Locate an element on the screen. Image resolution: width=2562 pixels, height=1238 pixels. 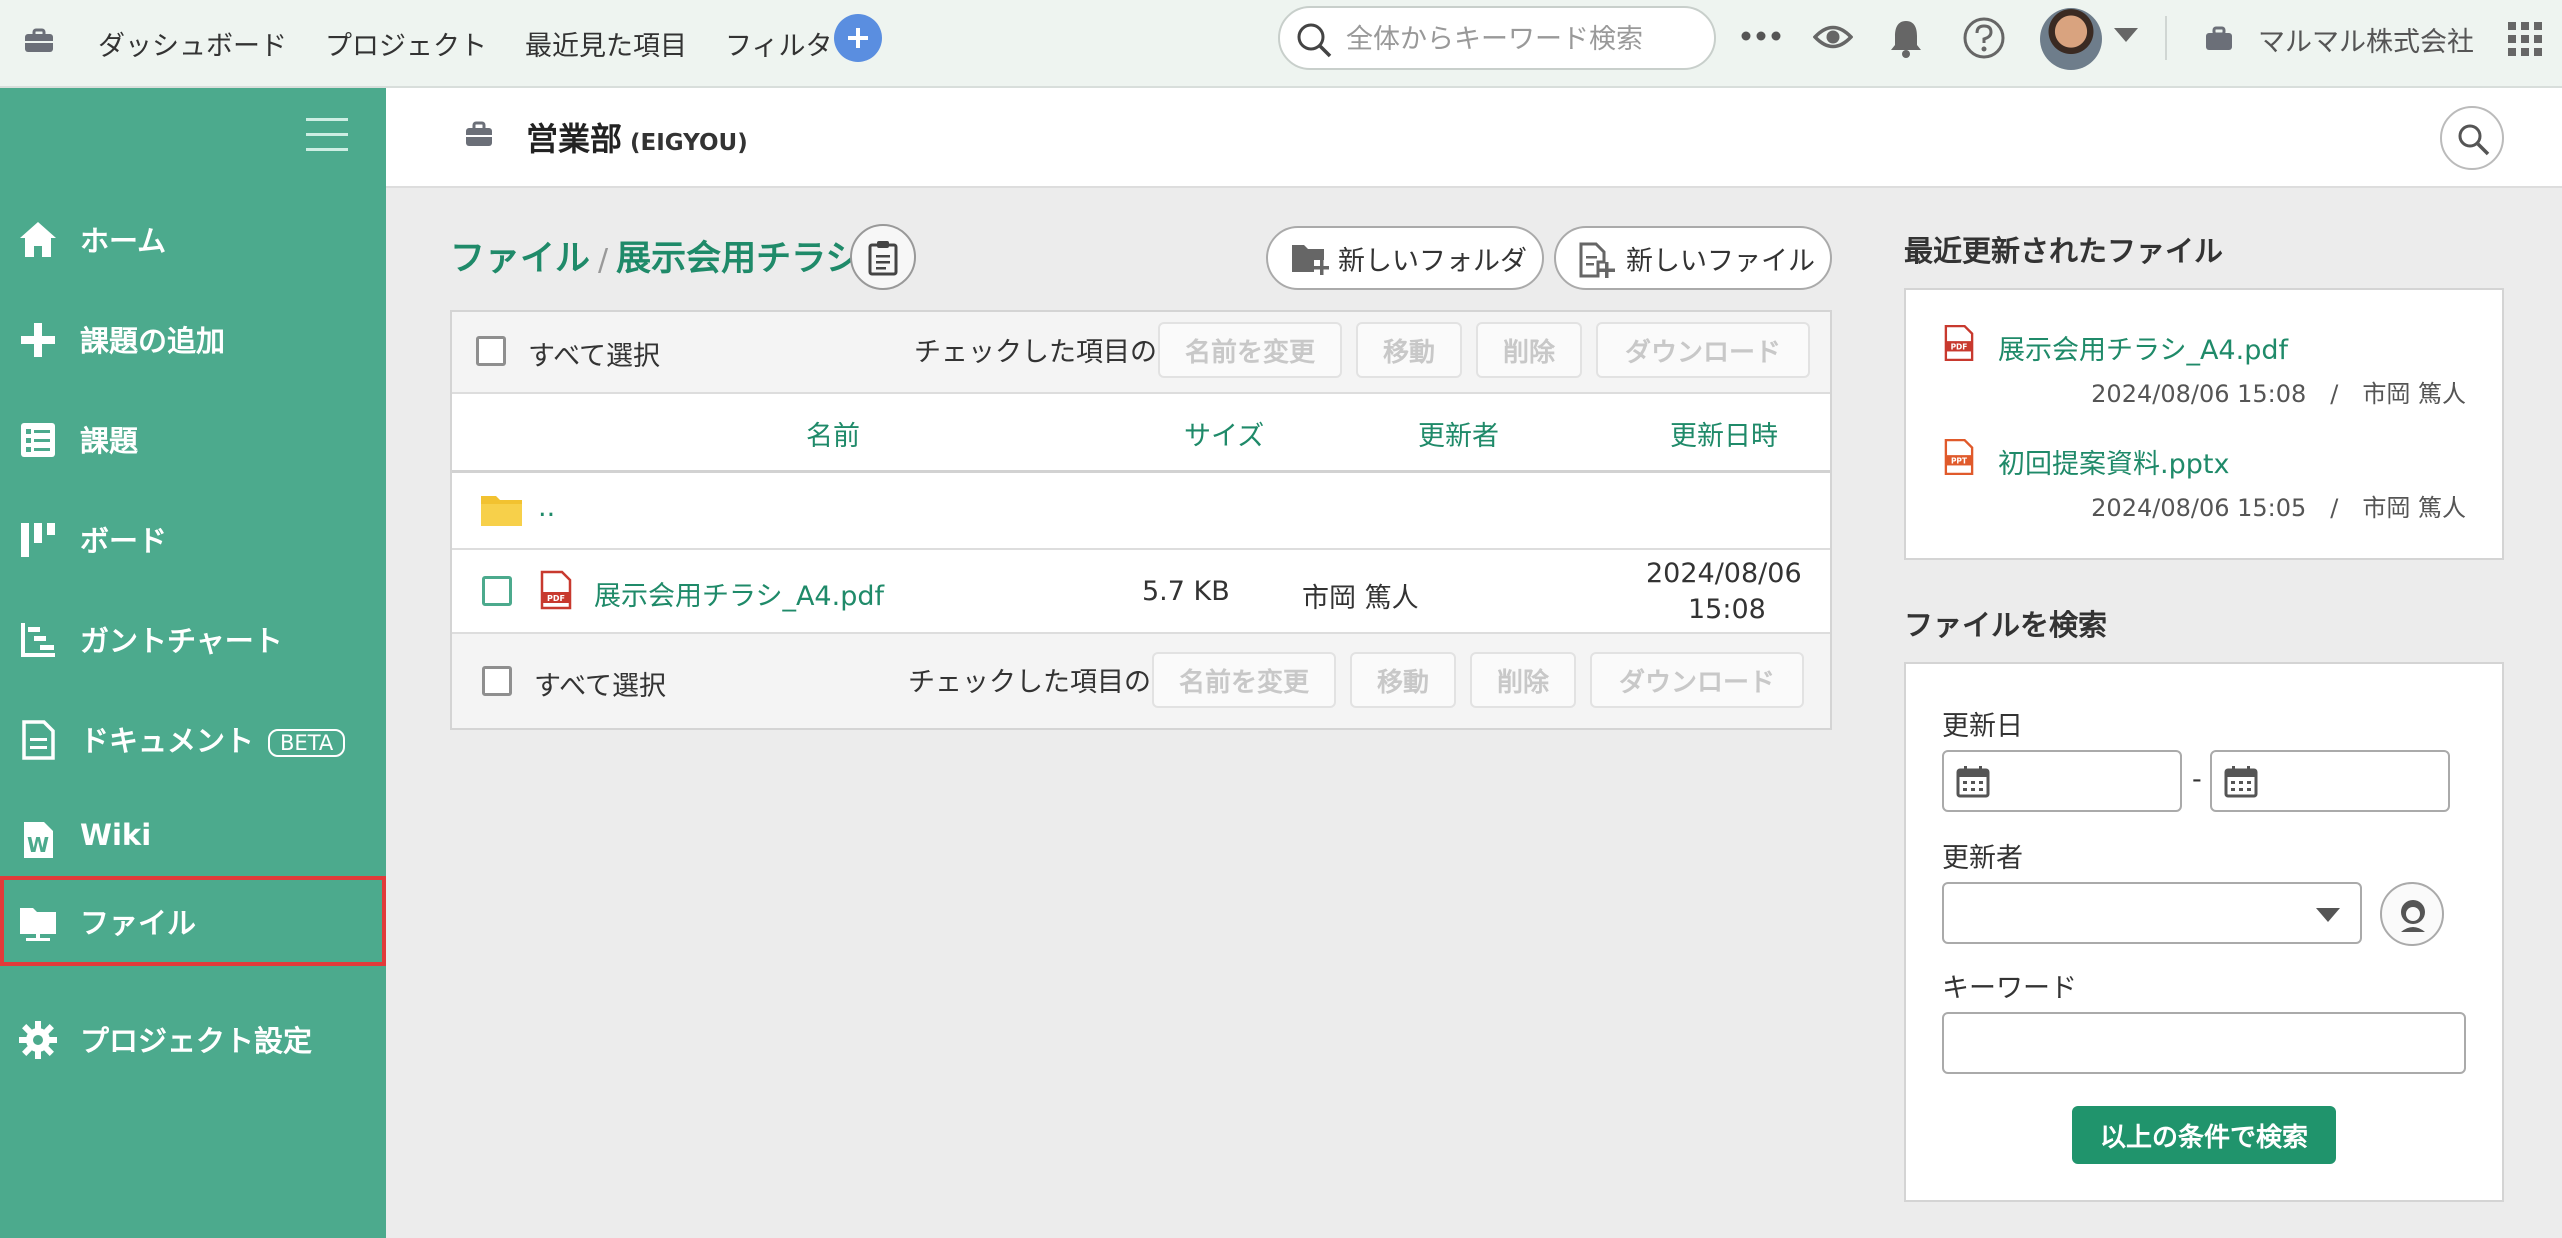
sidebar-item-documents: ドキュメント BETA is located at coordinates (193, 739).